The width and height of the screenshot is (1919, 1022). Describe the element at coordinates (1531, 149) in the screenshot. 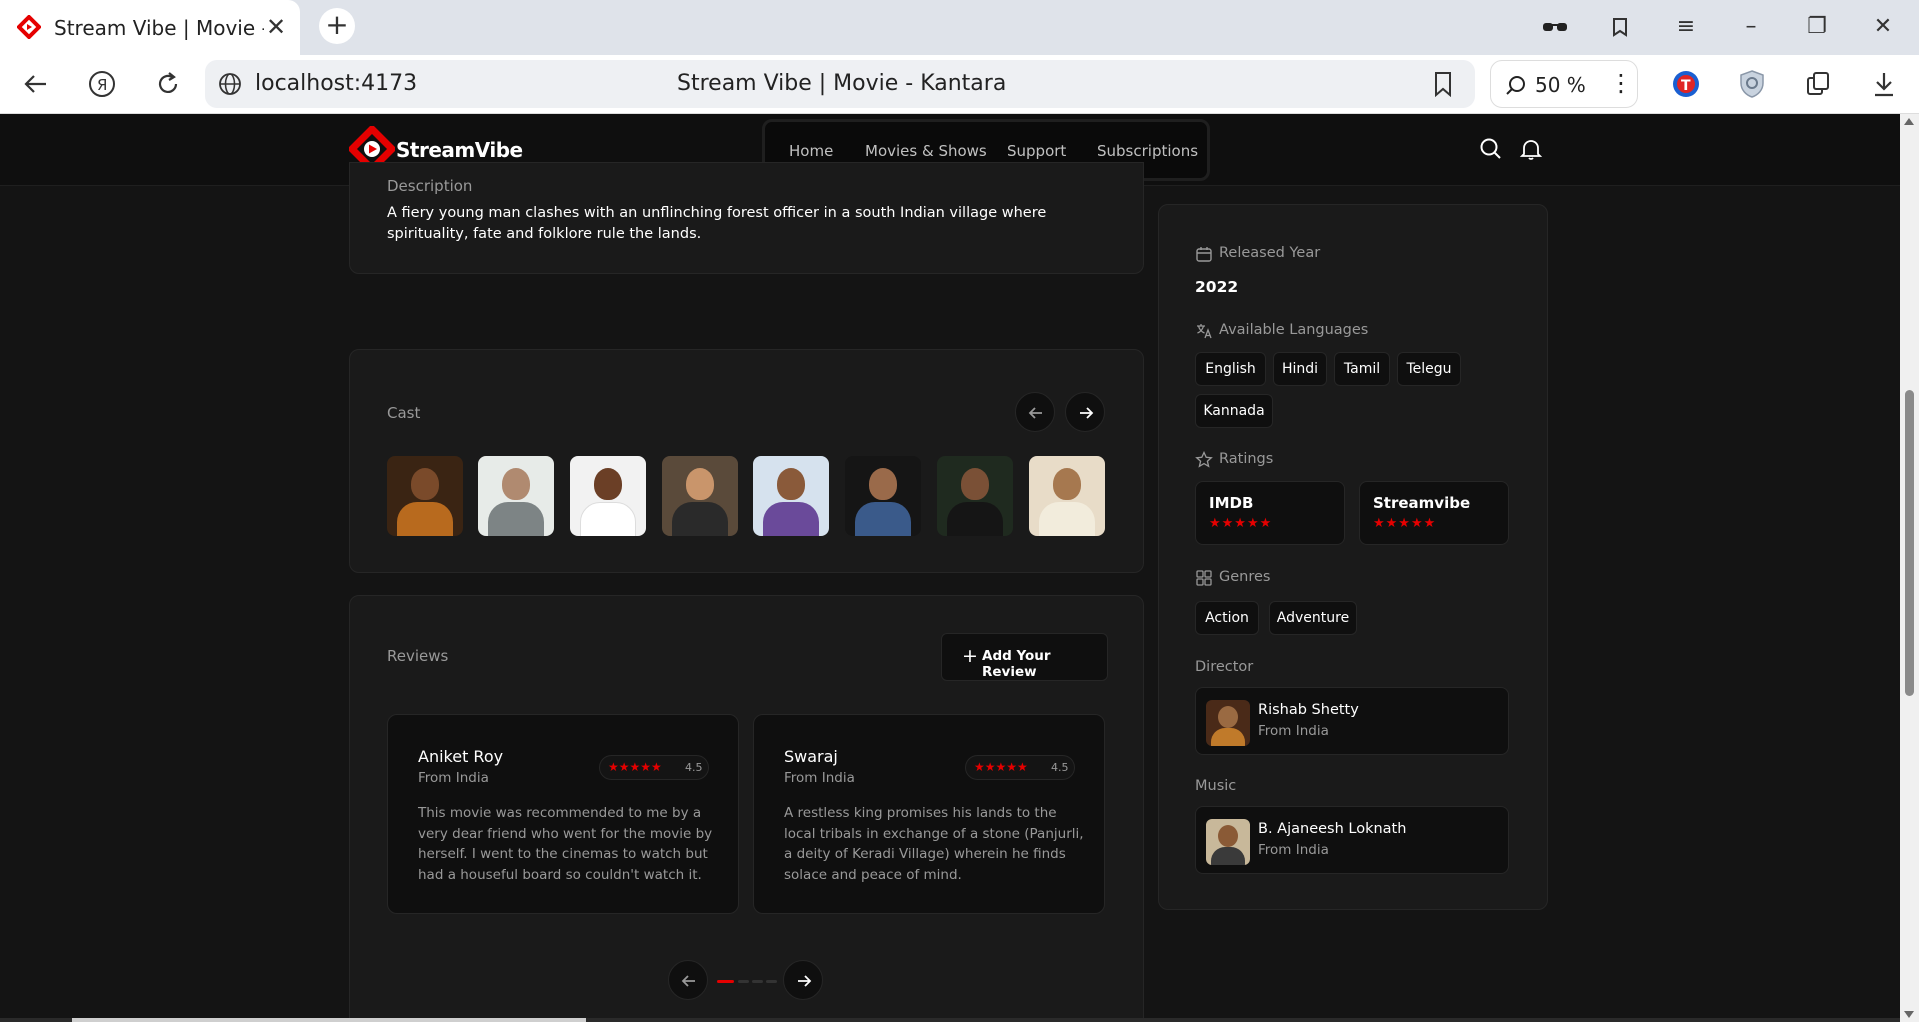

I see `notification-bell-icon` at that location.